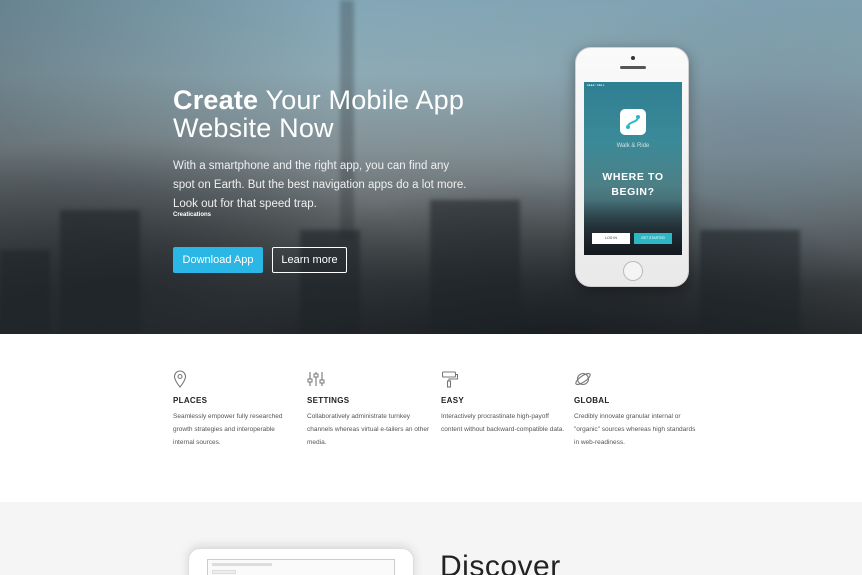 The image size is (862, 575). I want to click on phone-speaker, so click(633, 67).